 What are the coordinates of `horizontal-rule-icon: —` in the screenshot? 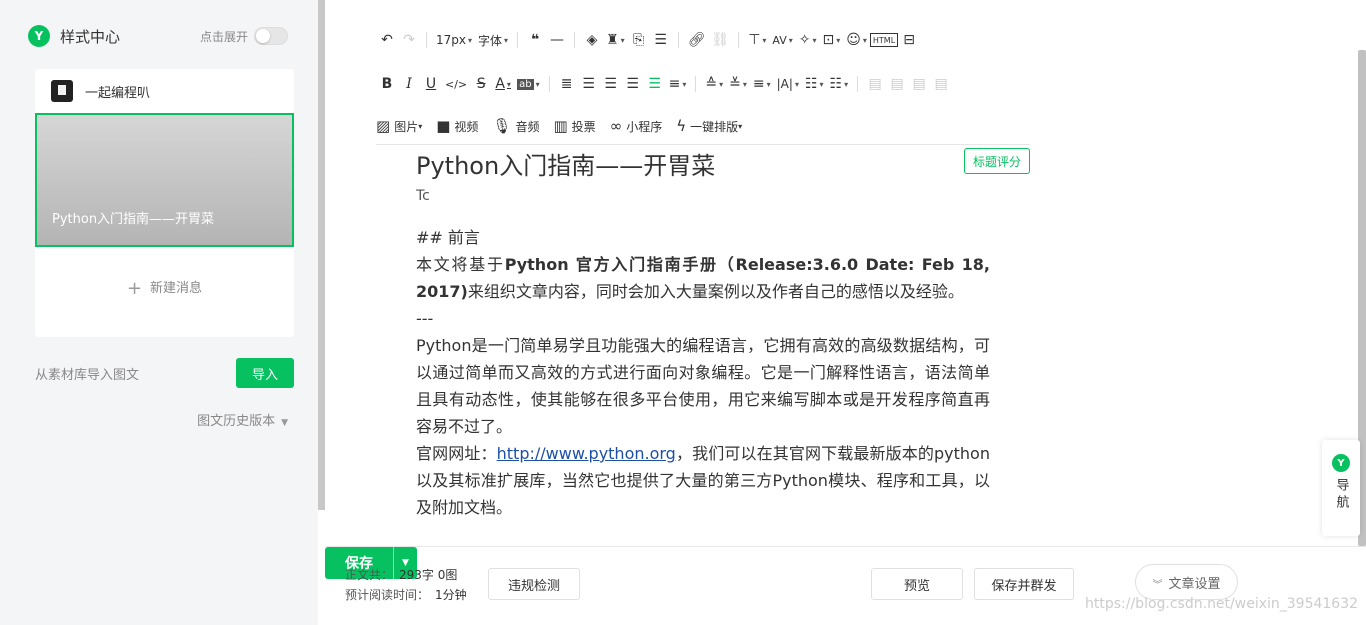 It's located at (557, 40).